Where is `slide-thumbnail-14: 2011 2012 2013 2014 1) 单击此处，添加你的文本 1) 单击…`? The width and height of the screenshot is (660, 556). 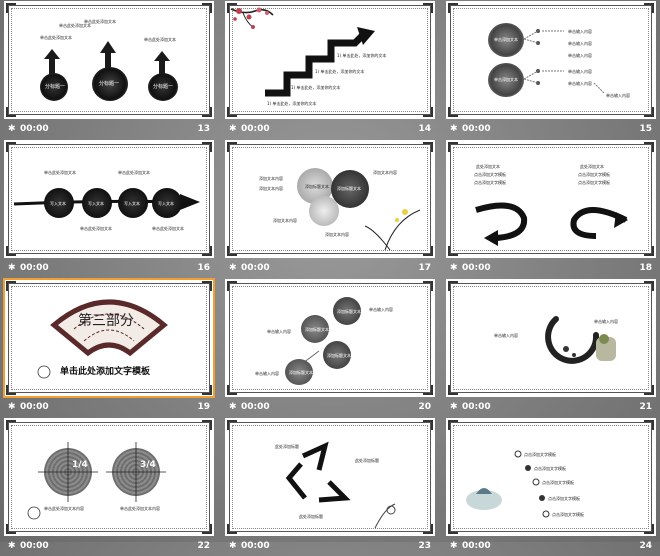 slide-thumbnail-14: 2011 2012 2013 2014 1) 单击此处，添加你的文本 1) 单击… is located at coordinates (330, 70).